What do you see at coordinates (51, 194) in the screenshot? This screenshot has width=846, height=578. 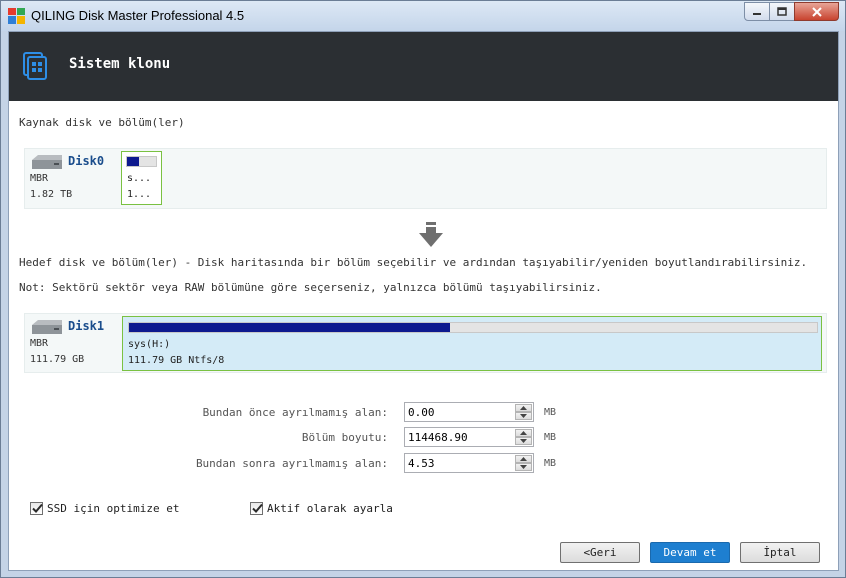 I see `source-disk-size: 1.82 TB` at bounding box center [51, 194].